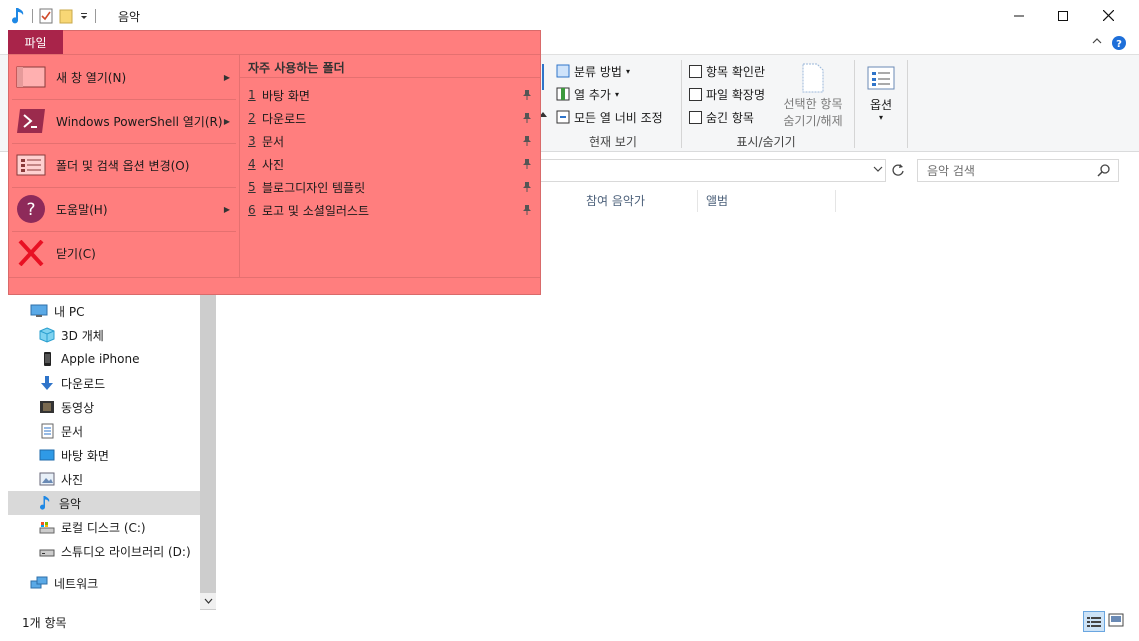 The image size is (1139, 641). What do you see at coordinates (563, 94) in the screenshot?
I see `add-column-icon` at bounding box center [563, 94].